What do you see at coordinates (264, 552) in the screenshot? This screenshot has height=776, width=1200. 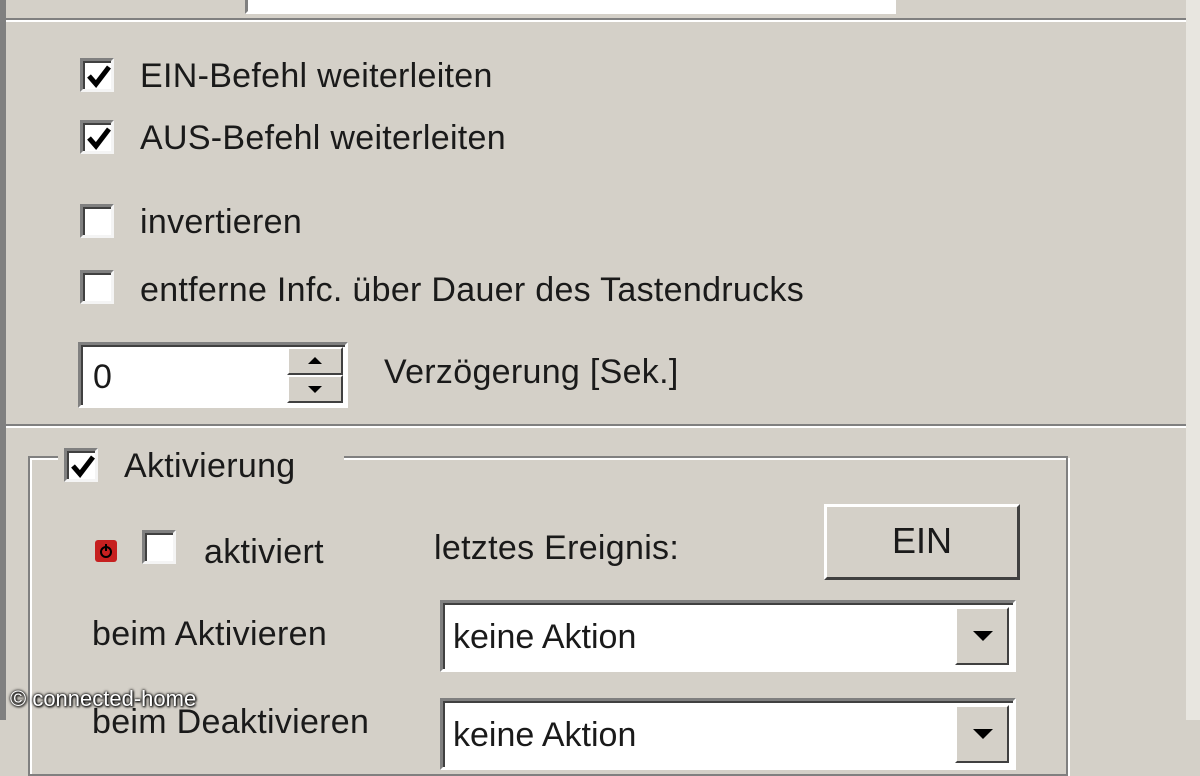 I see `activated-label: aktiviert` at bounding box center [264, 552].